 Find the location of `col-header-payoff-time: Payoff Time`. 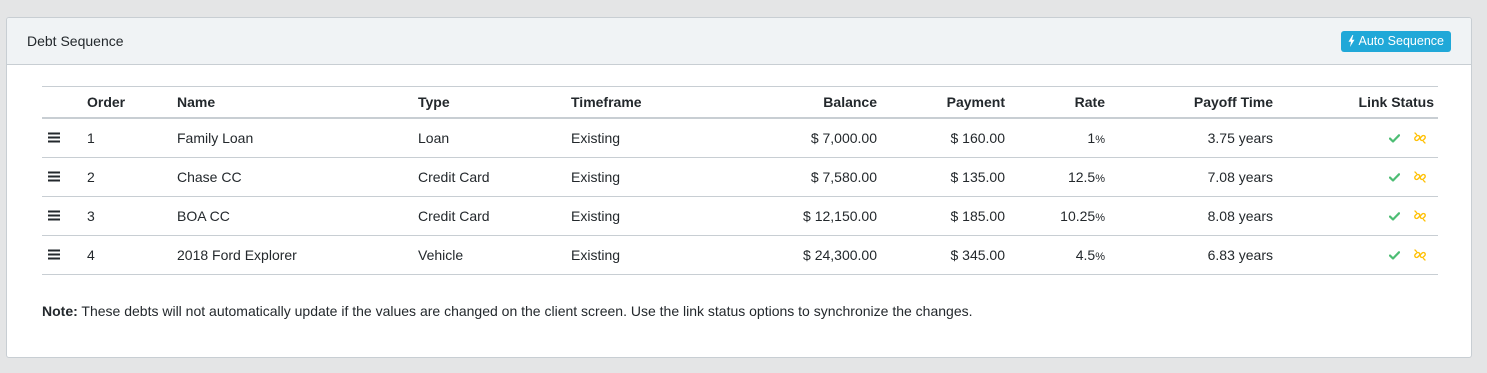

col-header-payoff-time: Payoff Time is located at coordinates (1233, 102).